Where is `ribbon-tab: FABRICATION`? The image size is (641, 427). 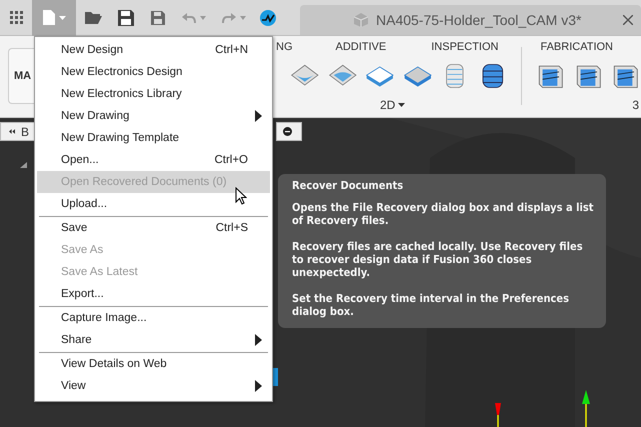
ribbon-tab: FABRICATION is located at coordinates (576, 47).